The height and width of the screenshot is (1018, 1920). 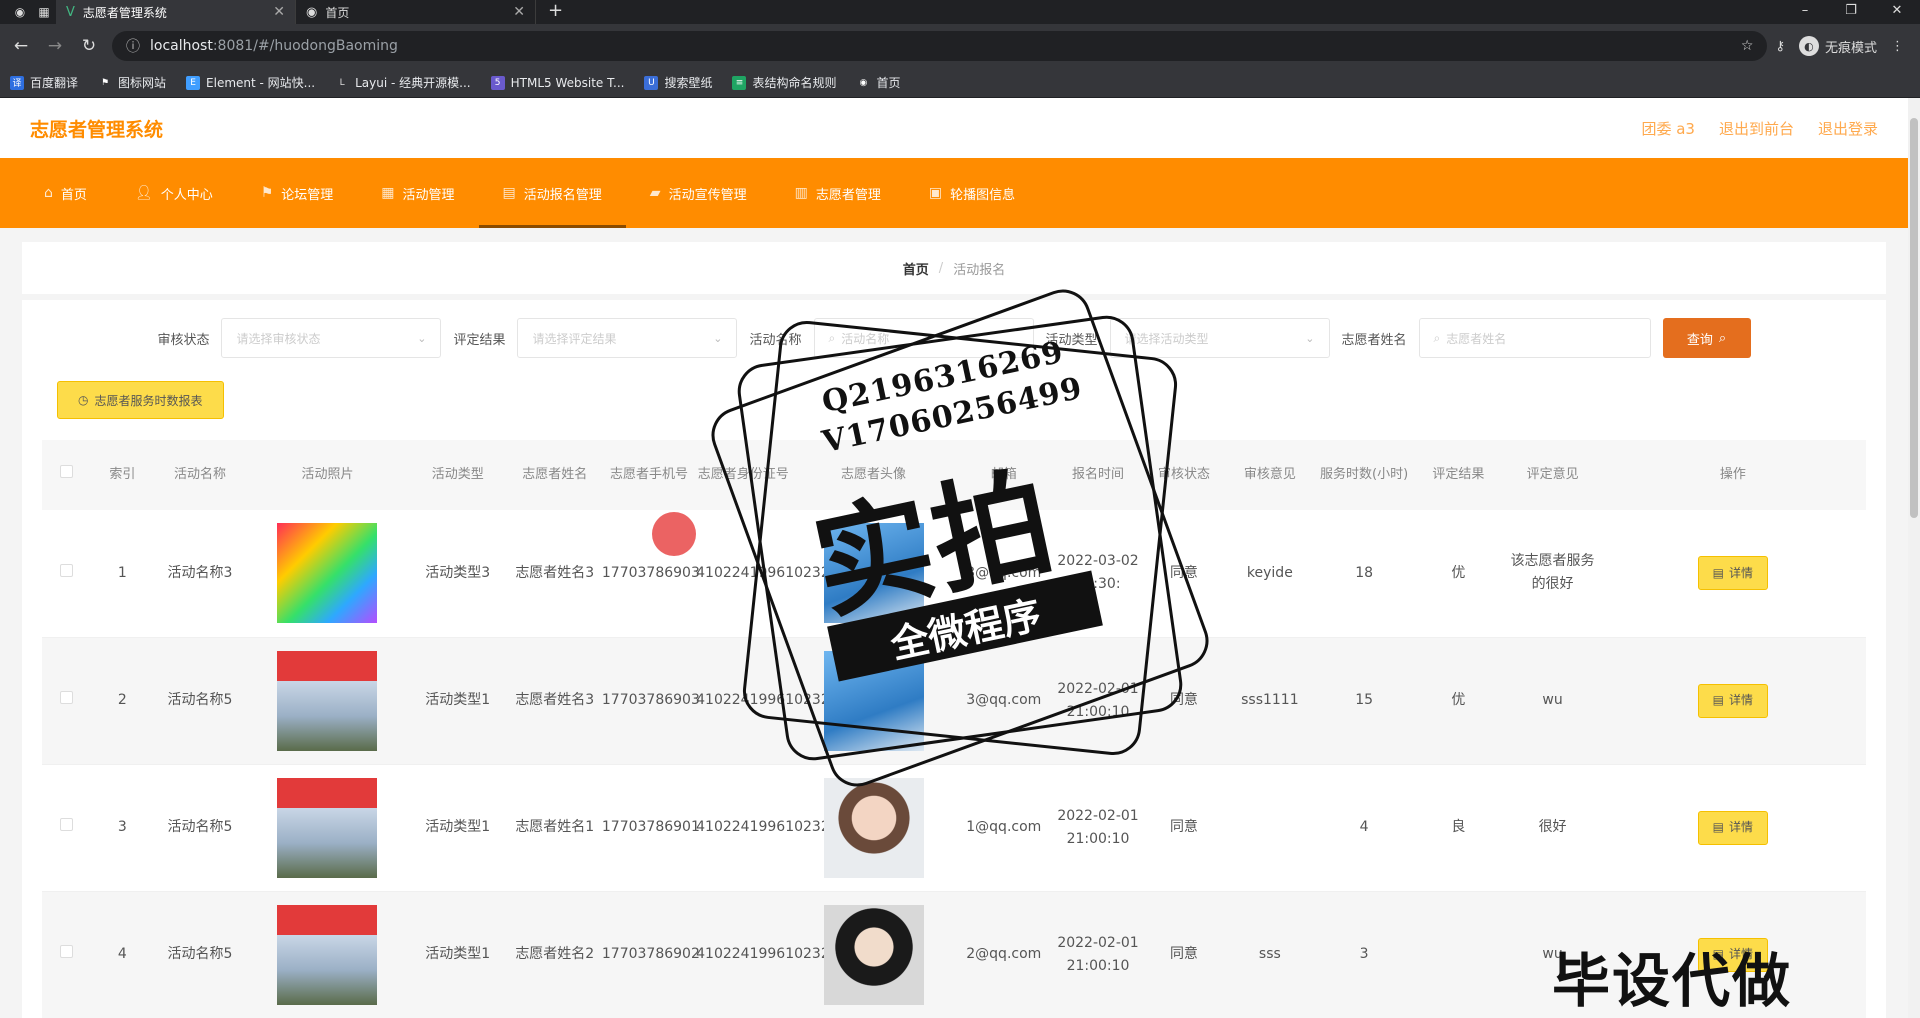 What do you see at coordinates (698, 193) in the screenshot?
I see `menu-item-promotion: ▰ 活动宣传管理` at bounding box center [698, 193].